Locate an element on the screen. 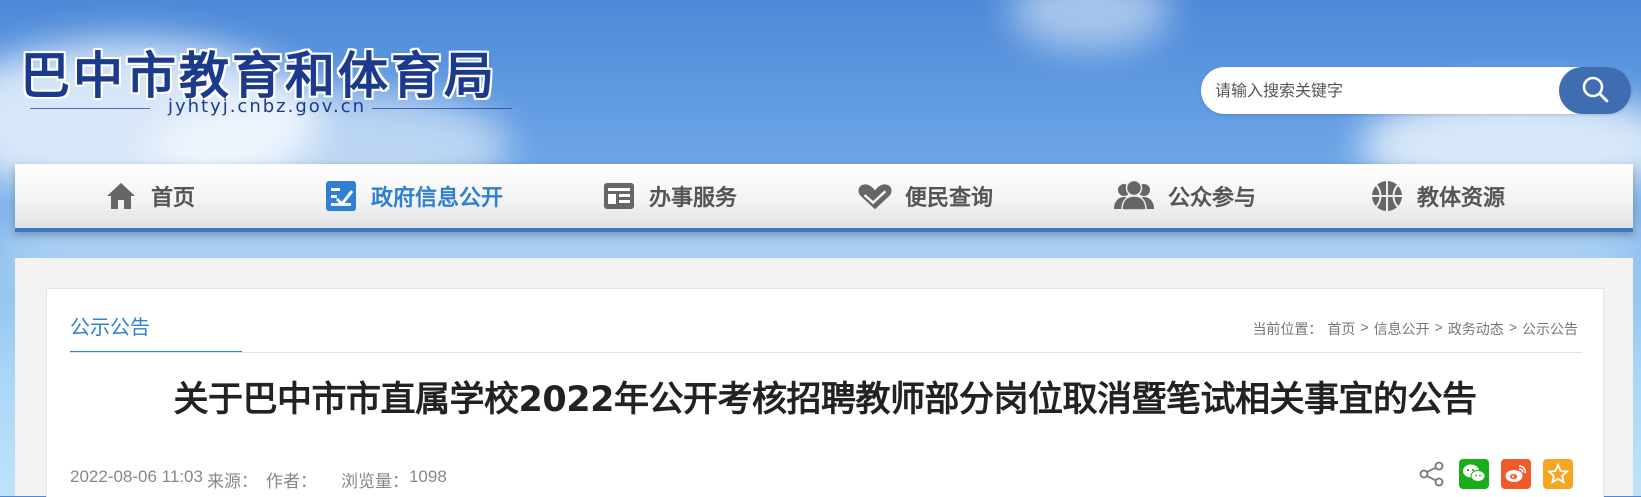  views-label: 浏览量： is located at coordinates (374, 481).